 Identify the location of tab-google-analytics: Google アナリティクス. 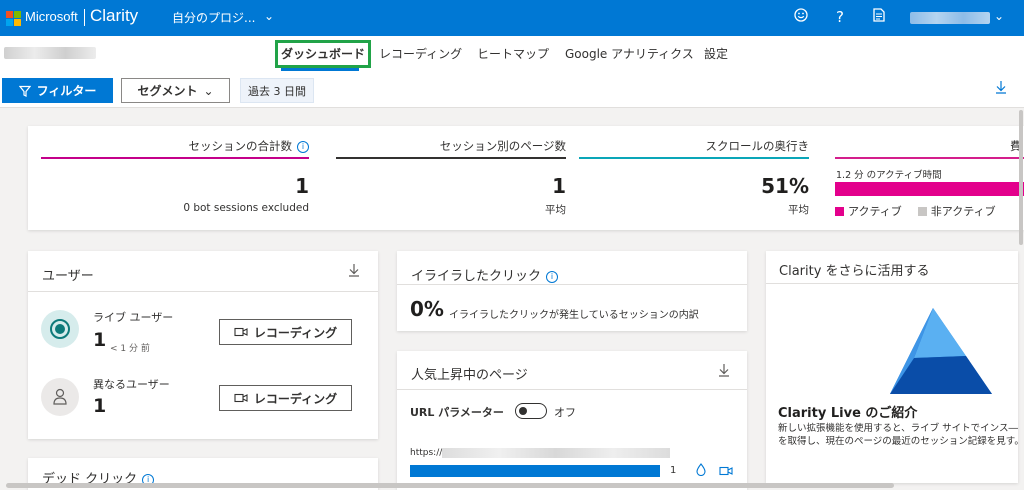
(629, 53).